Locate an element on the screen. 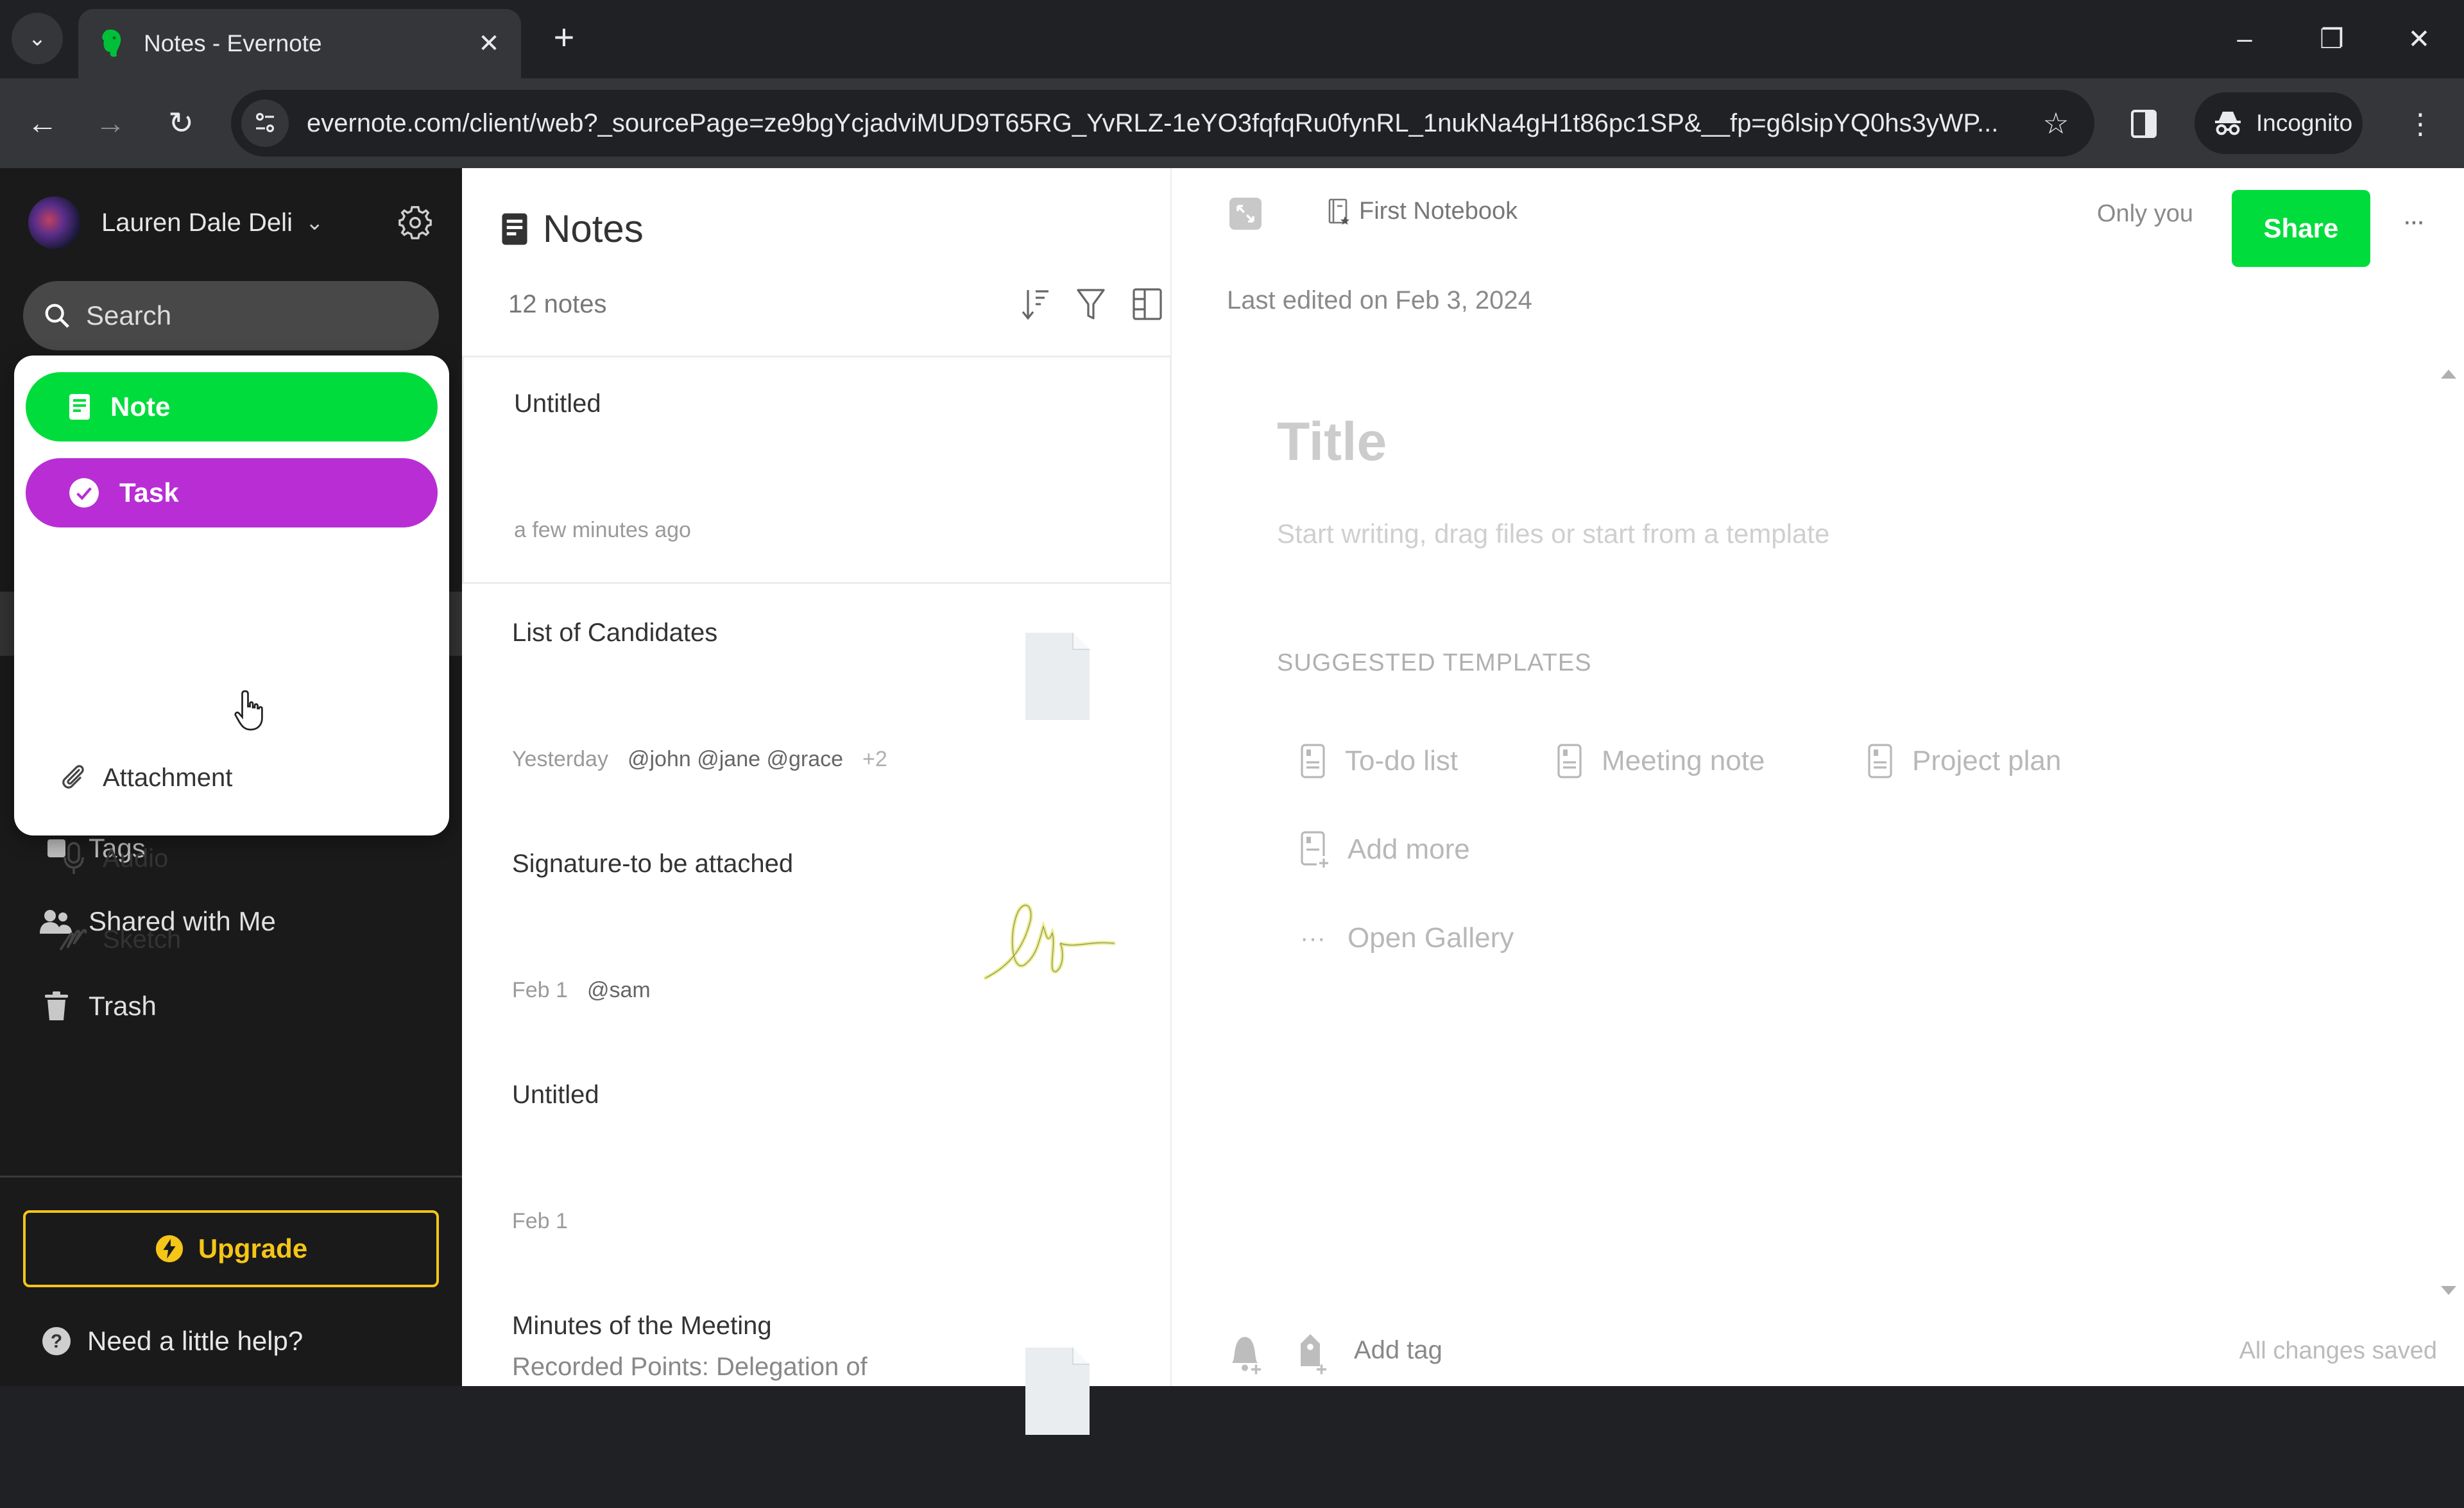  help-link: ? Need a little help? is located at coordinates (172, 1341).